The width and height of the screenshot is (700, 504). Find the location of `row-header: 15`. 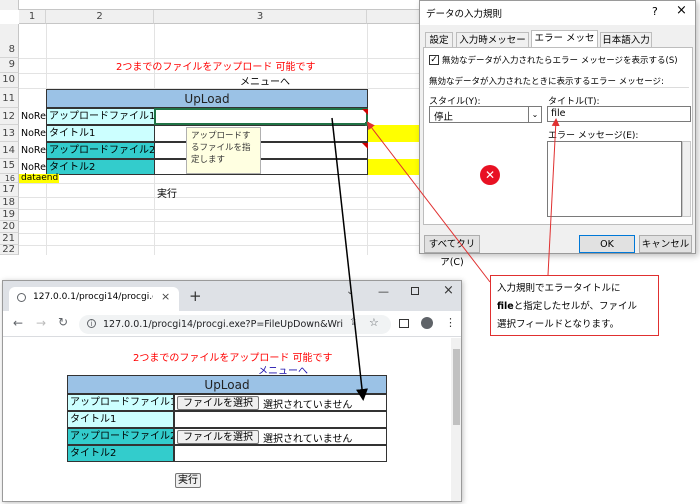

row-header: 15 is located at coordinates (9, 166).